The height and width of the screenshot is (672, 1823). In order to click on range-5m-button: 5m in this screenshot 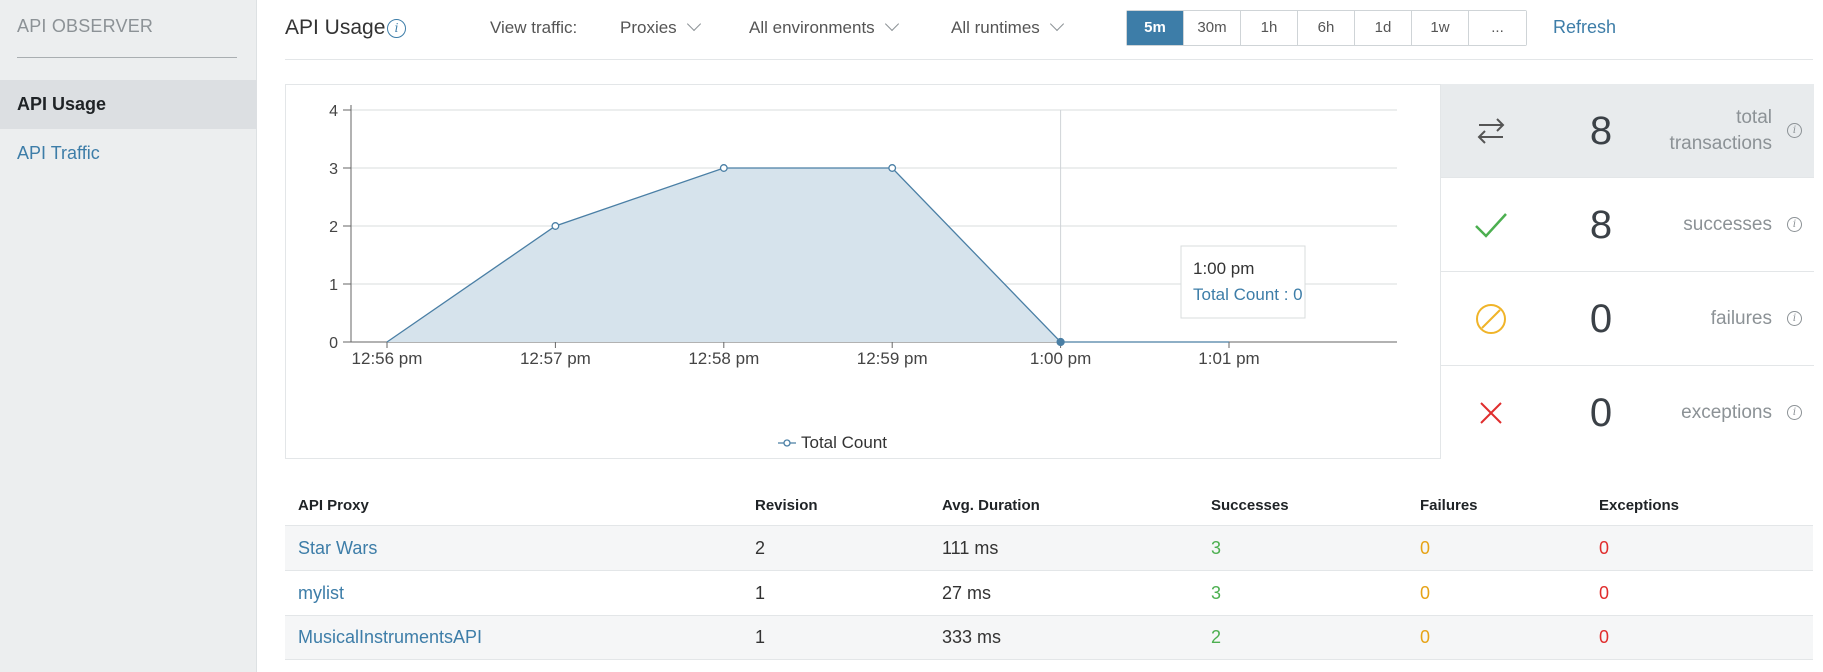, I will do `click(1155, 28)`.